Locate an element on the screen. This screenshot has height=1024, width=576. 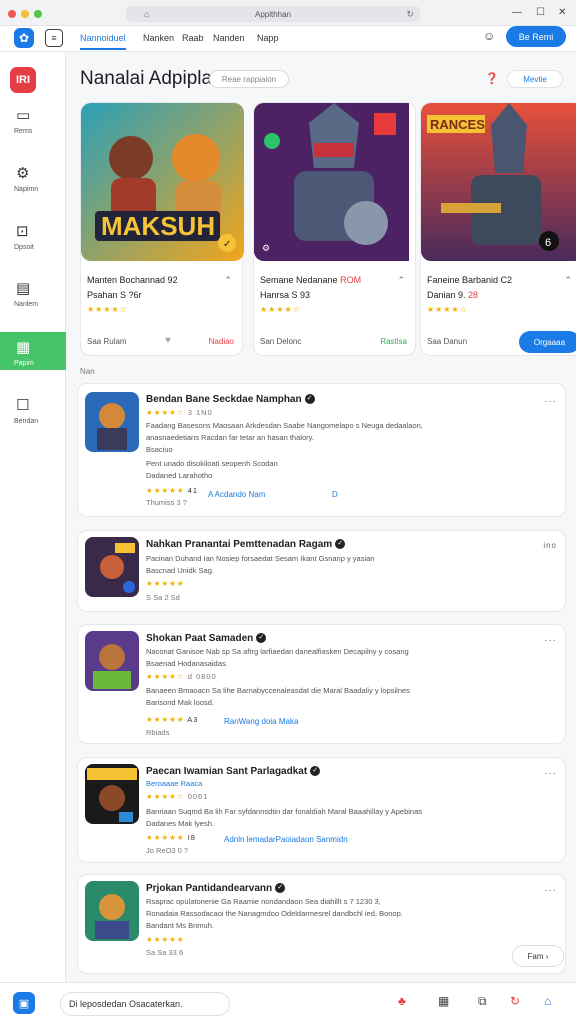
app-link: A Acdando Nam is located at coordinates (236, 494).